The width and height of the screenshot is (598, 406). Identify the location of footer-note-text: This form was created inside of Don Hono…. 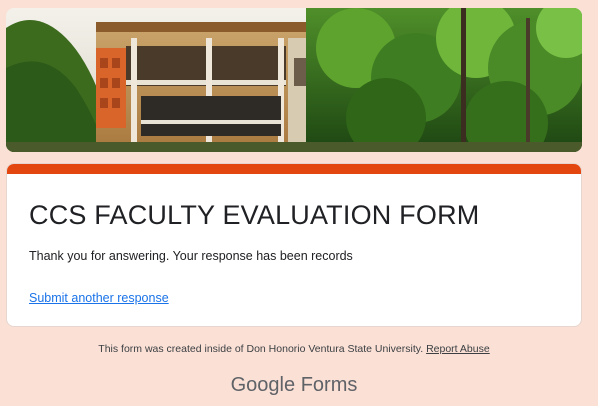
(261, 349).